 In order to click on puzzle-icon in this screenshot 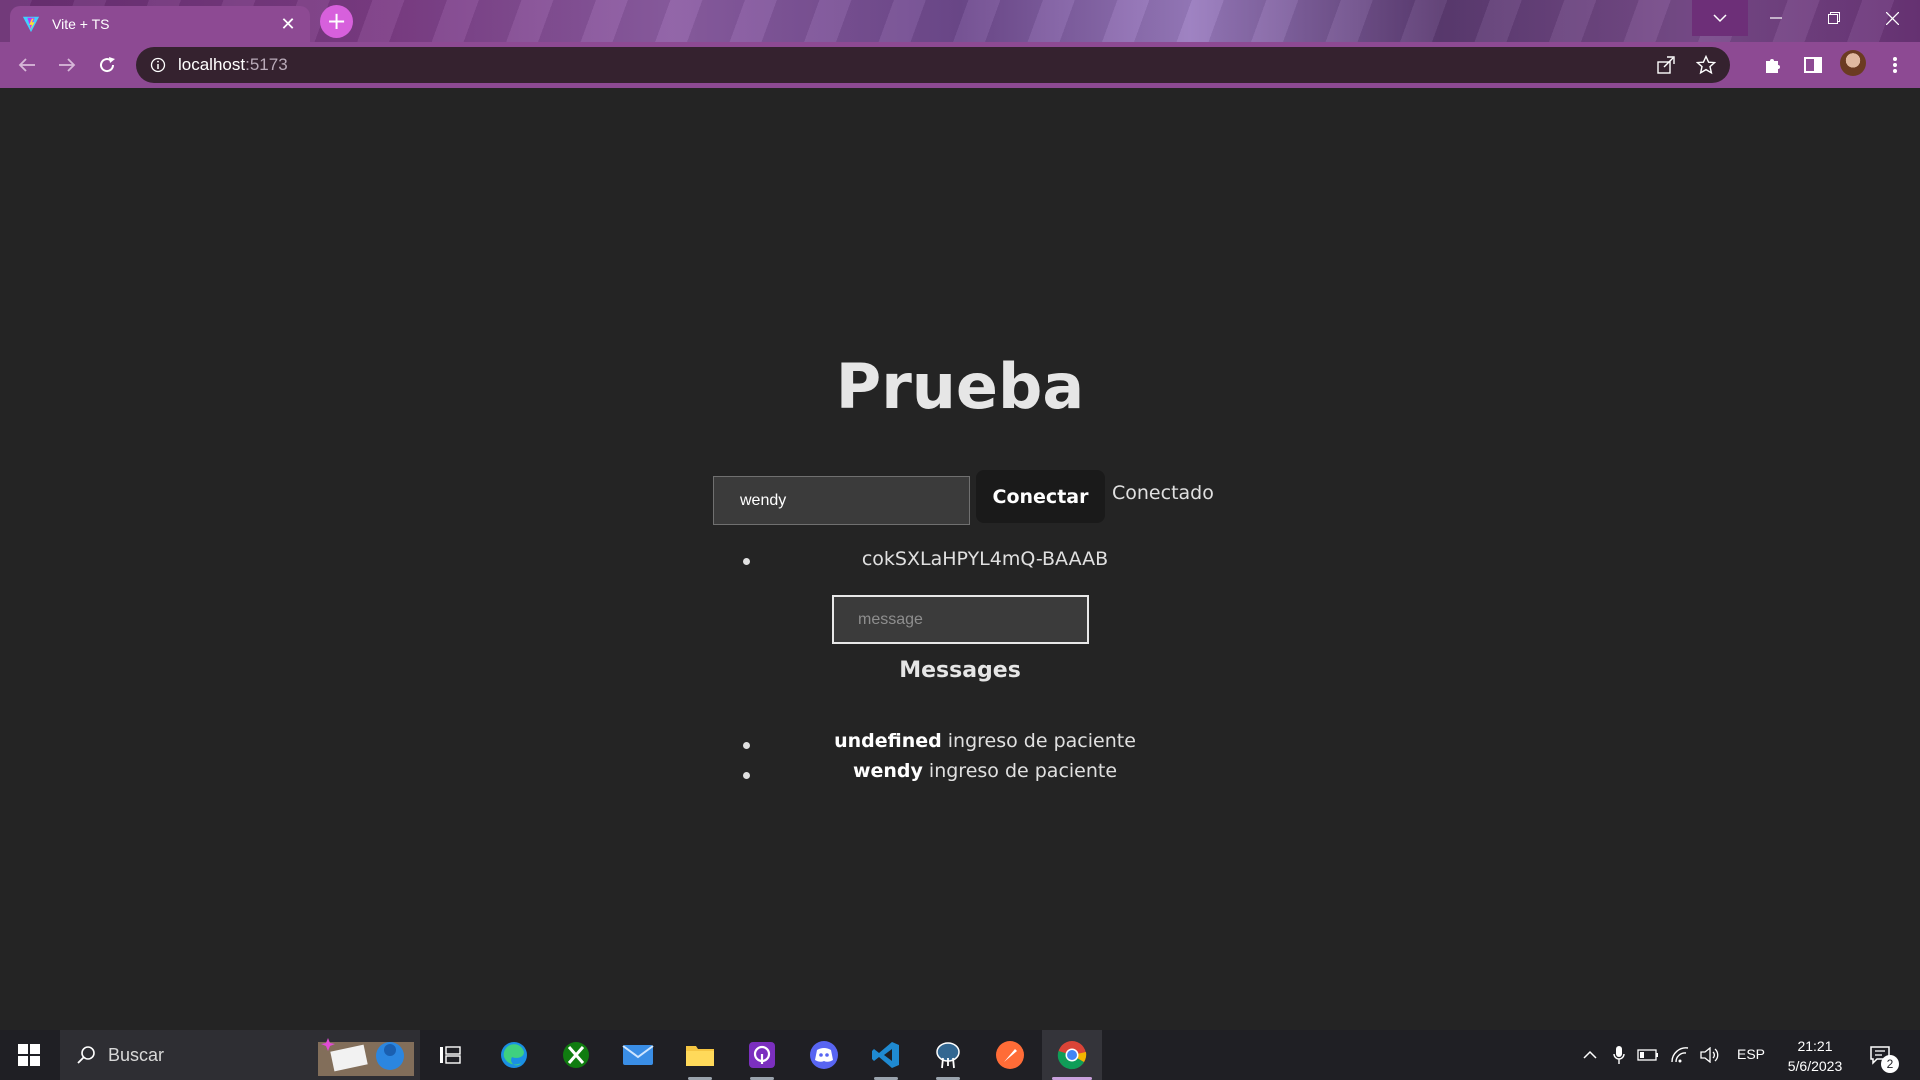, I will do `click(1773, 66)`.